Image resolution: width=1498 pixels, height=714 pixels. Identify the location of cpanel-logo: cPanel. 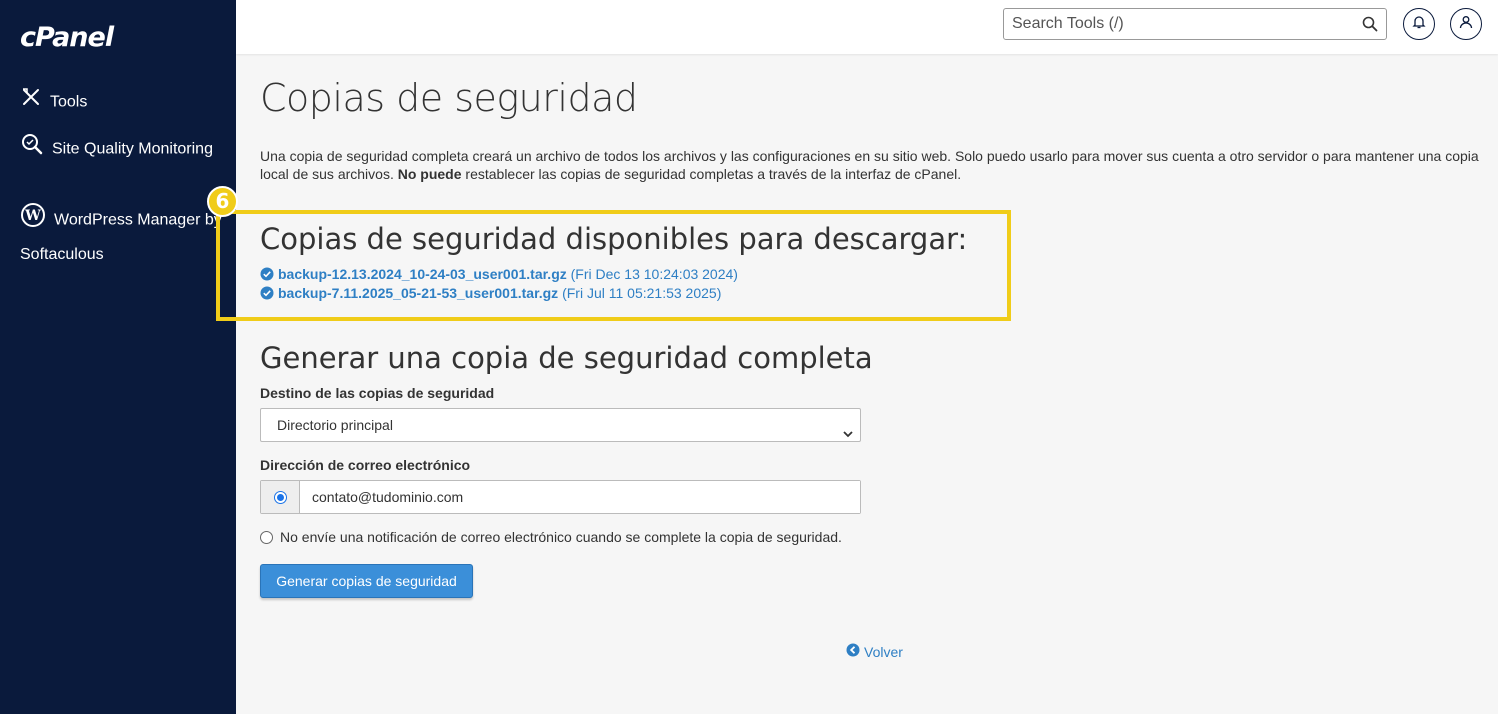
(67, 37).